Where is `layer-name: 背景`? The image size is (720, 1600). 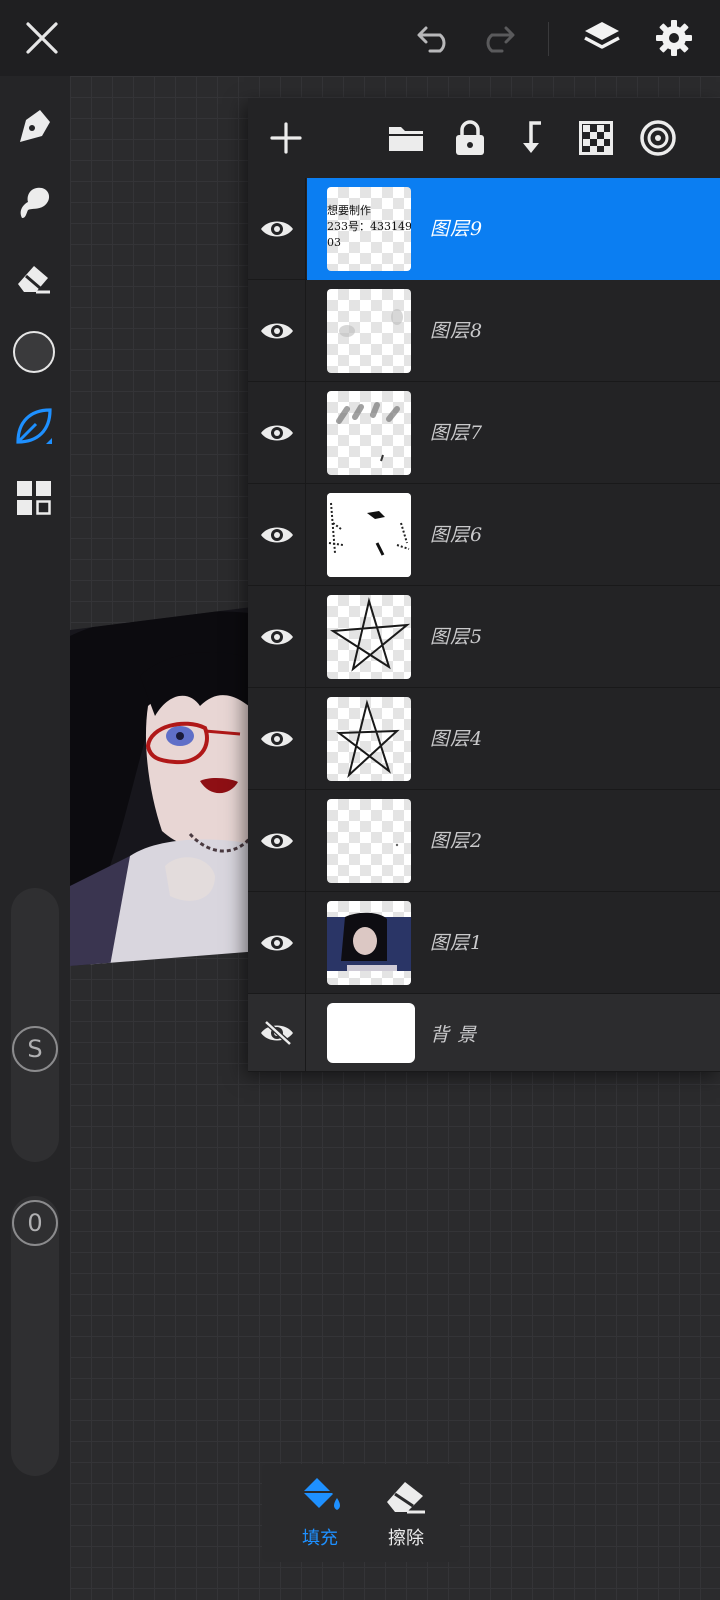
layer-name: 背景 is located at coordinates (457, 1035).